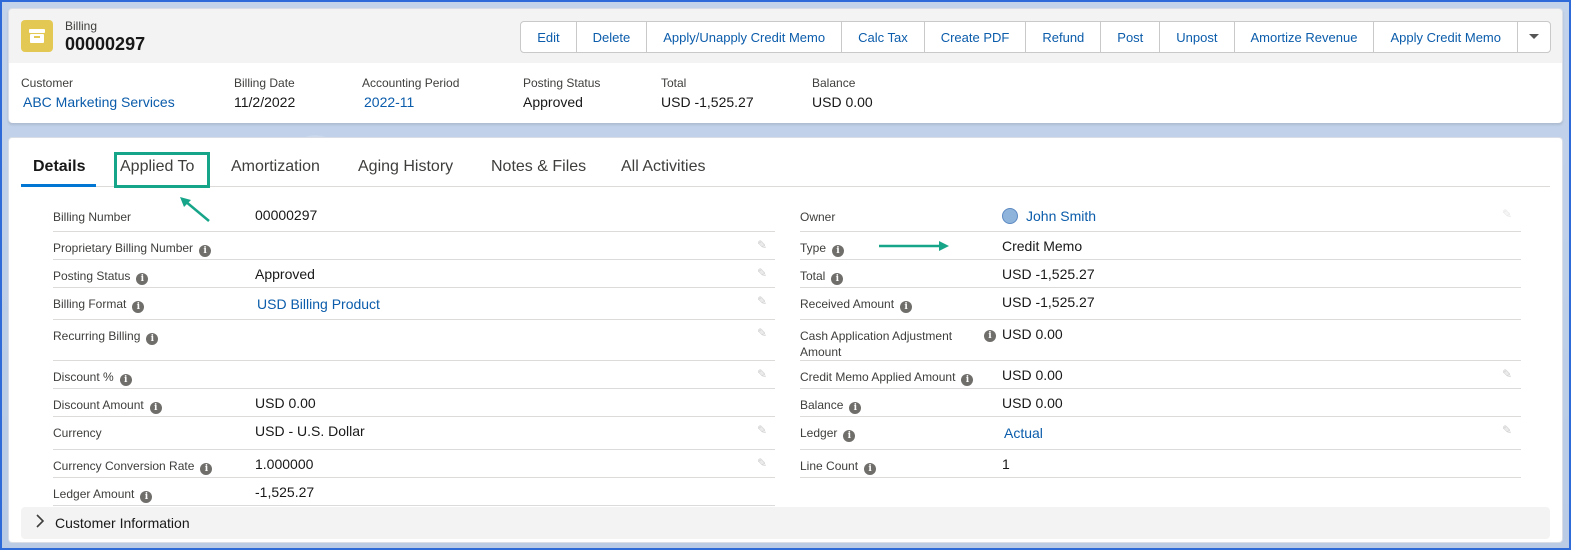  I want to click on field-label: Recurring Billing, so click(97, 336).